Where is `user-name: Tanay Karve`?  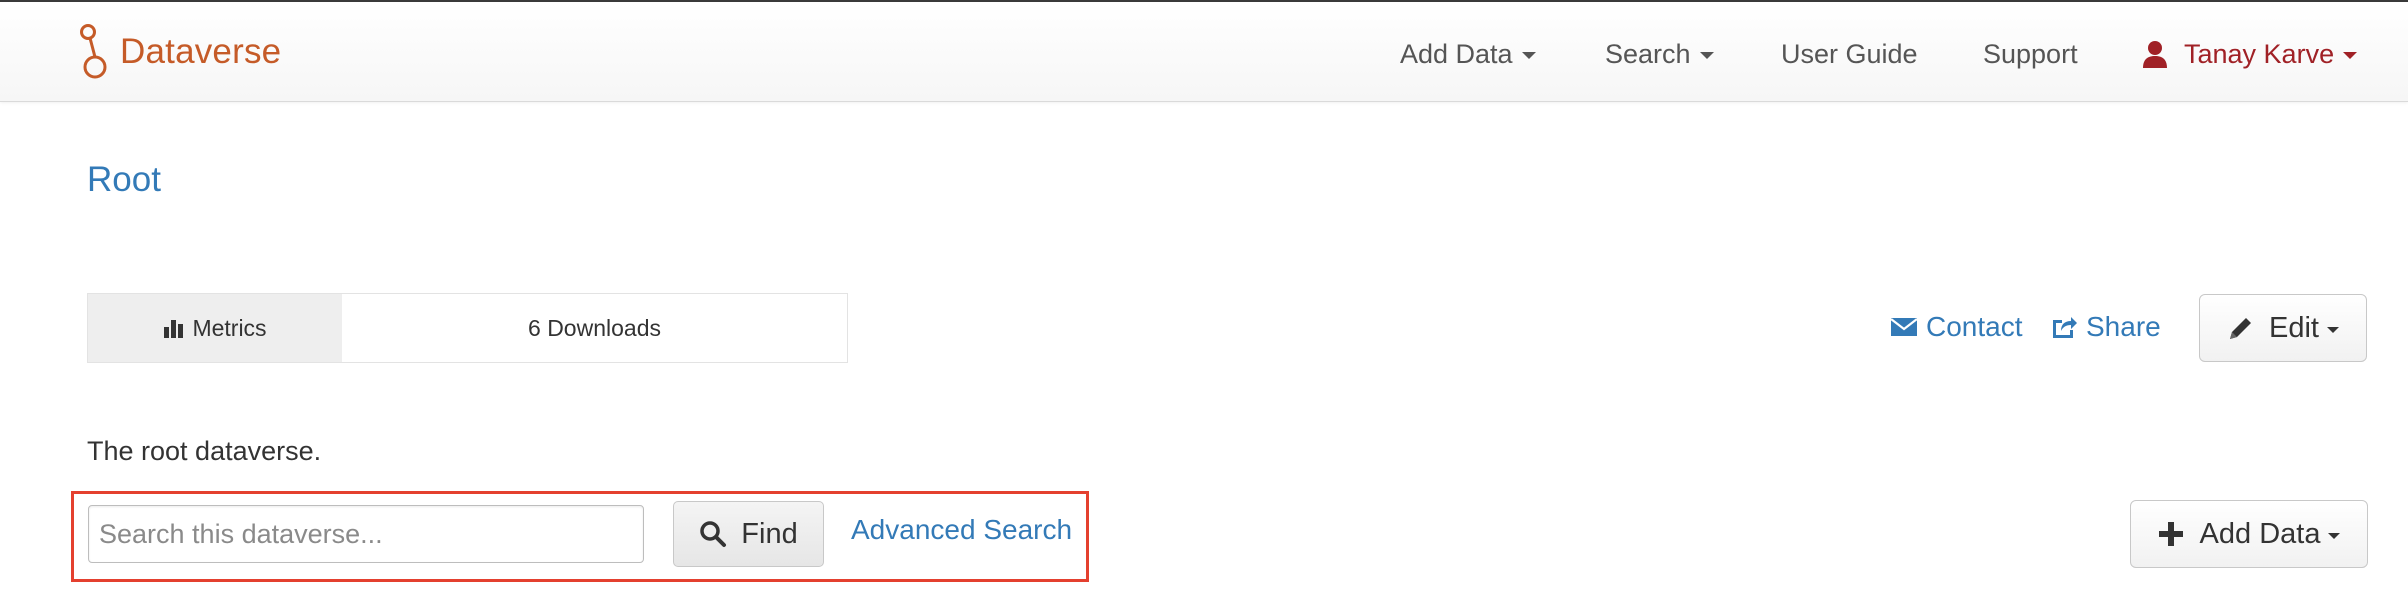 user-name: Tanay Karve is located at coordinates (2259, 53).